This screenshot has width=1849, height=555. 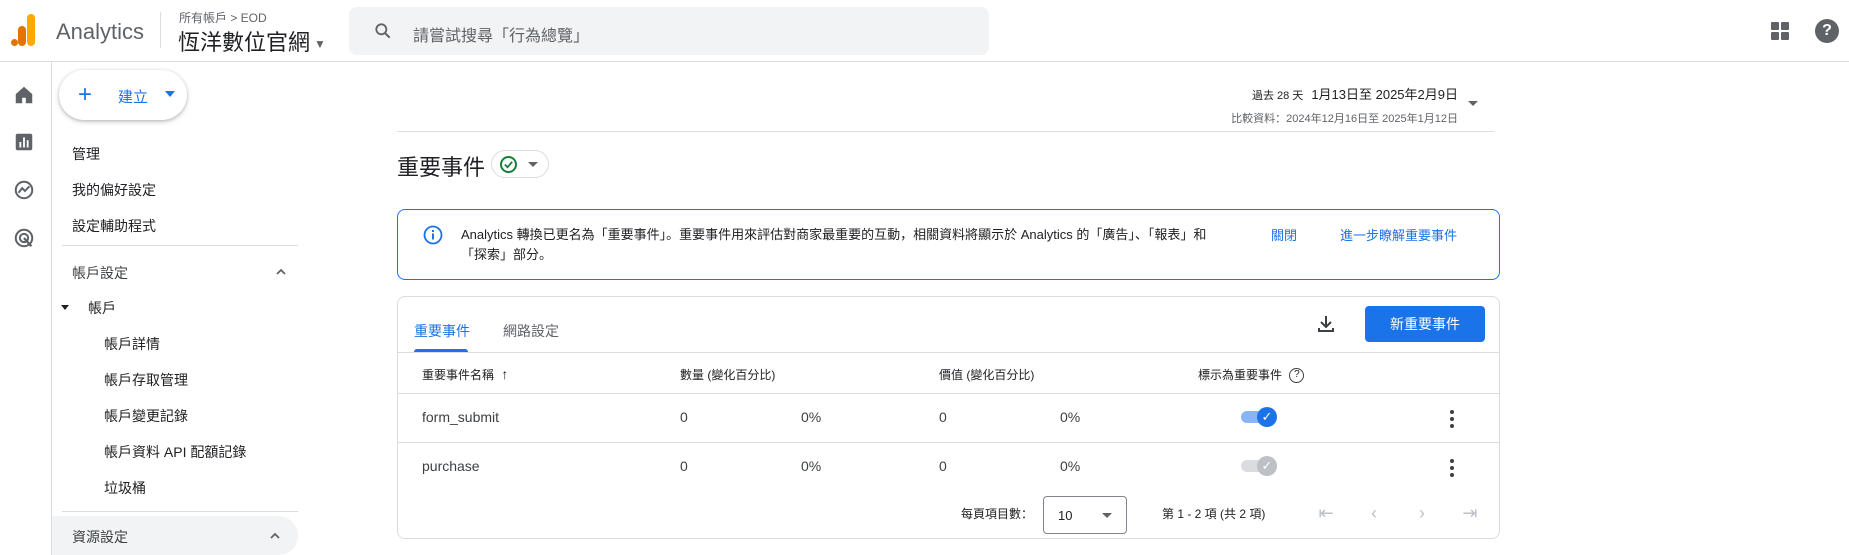 What do you see at coordinates (86, 154) in the screenshot?
I see `nav-item-admin: 管理` at bounding box center [86, 154].